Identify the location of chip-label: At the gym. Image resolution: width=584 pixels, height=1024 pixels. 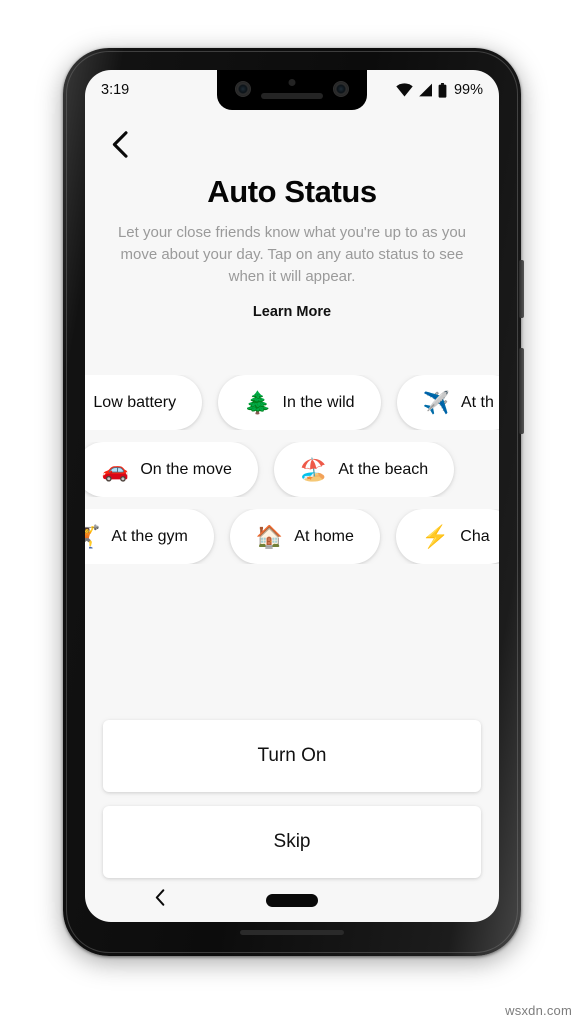
(149, 536).